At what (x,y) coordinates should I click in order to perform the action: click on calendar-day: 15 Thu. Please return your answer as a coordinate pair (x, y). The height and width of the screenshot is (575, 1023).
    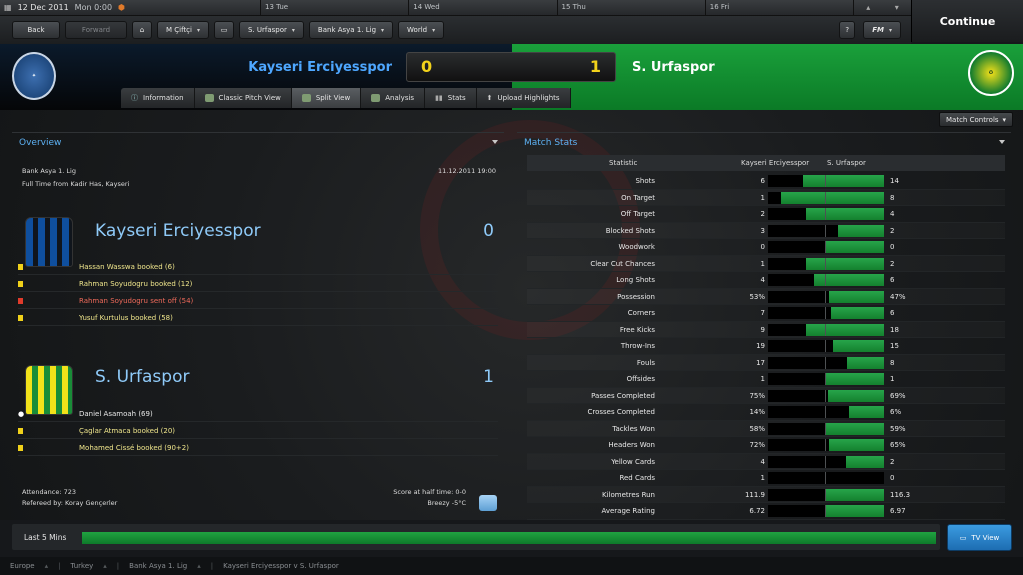
    Looking at the image, I should click on (630, 7).